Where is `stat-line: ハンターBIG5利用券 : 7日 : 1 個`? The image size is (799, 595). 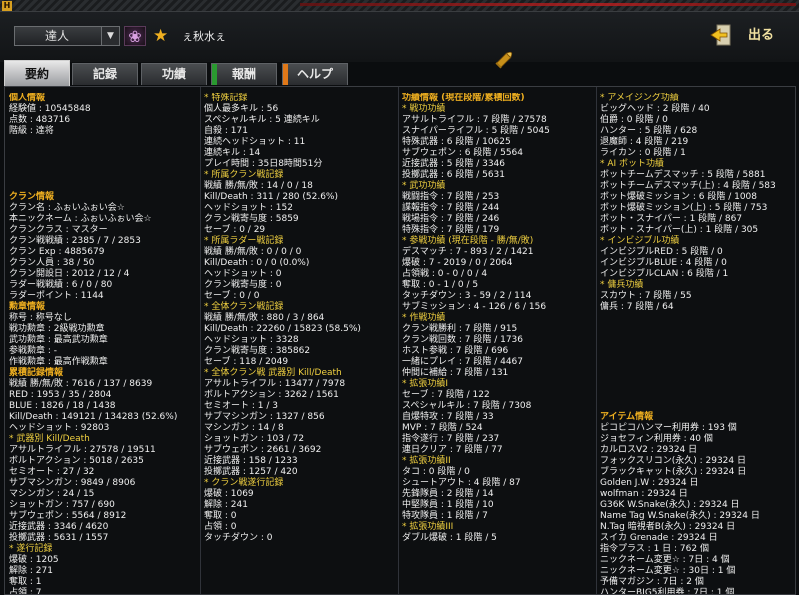 stat-line: ハンターBIG5利用券 : 7日 : 1 個 is located at coordinates (667, 591).